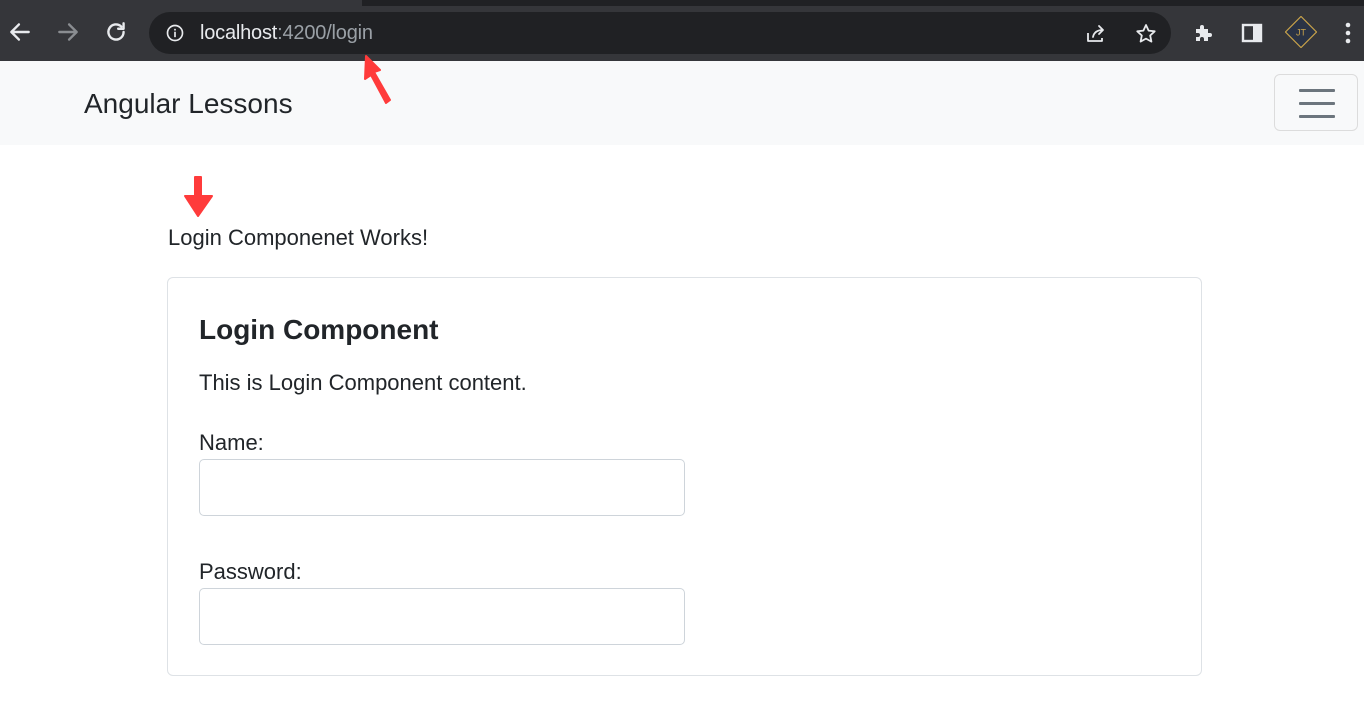 This screenshot has width=1364, height=722. I want to click on password-input, so click(442, 616).